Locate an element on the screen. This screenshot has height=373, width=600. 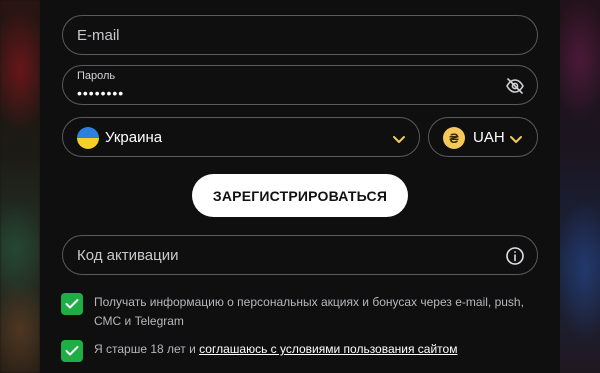
email-placeholder: E-mail is located at coordinates (98, 35).